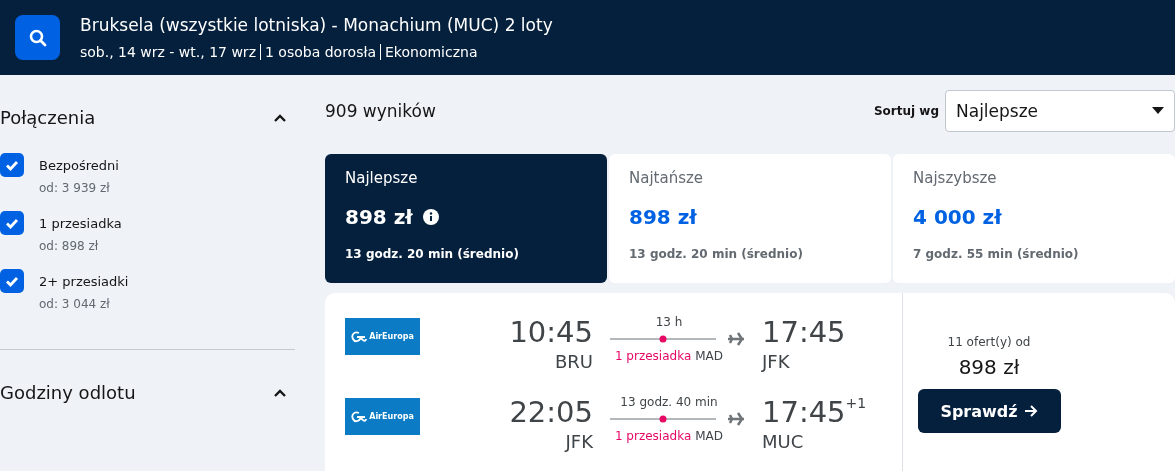  I want to click on filter-title: Godziny odlotu, so click(68, 392).